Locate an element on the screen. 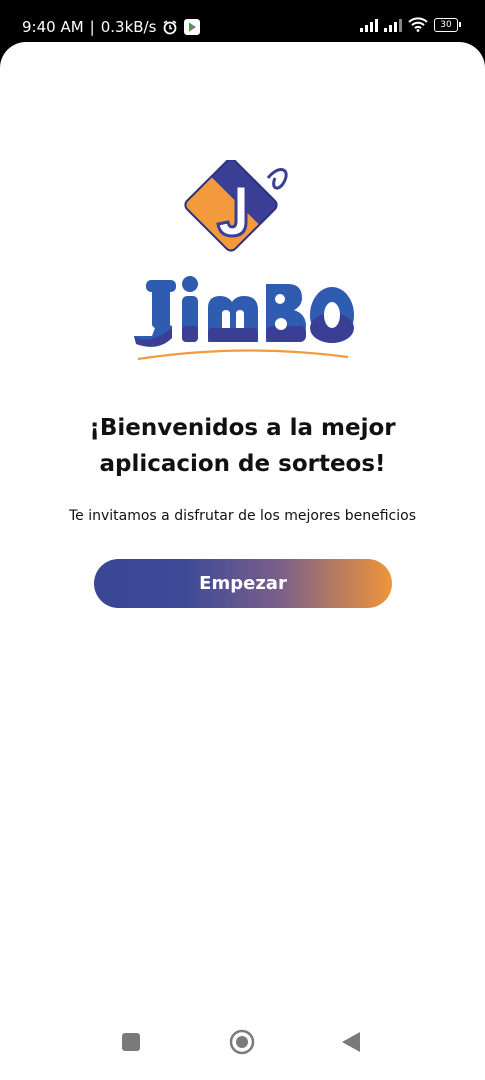 The height and width of the screenshot is (1080, 485). jimbo-logo is located at coordinates (243, 261).